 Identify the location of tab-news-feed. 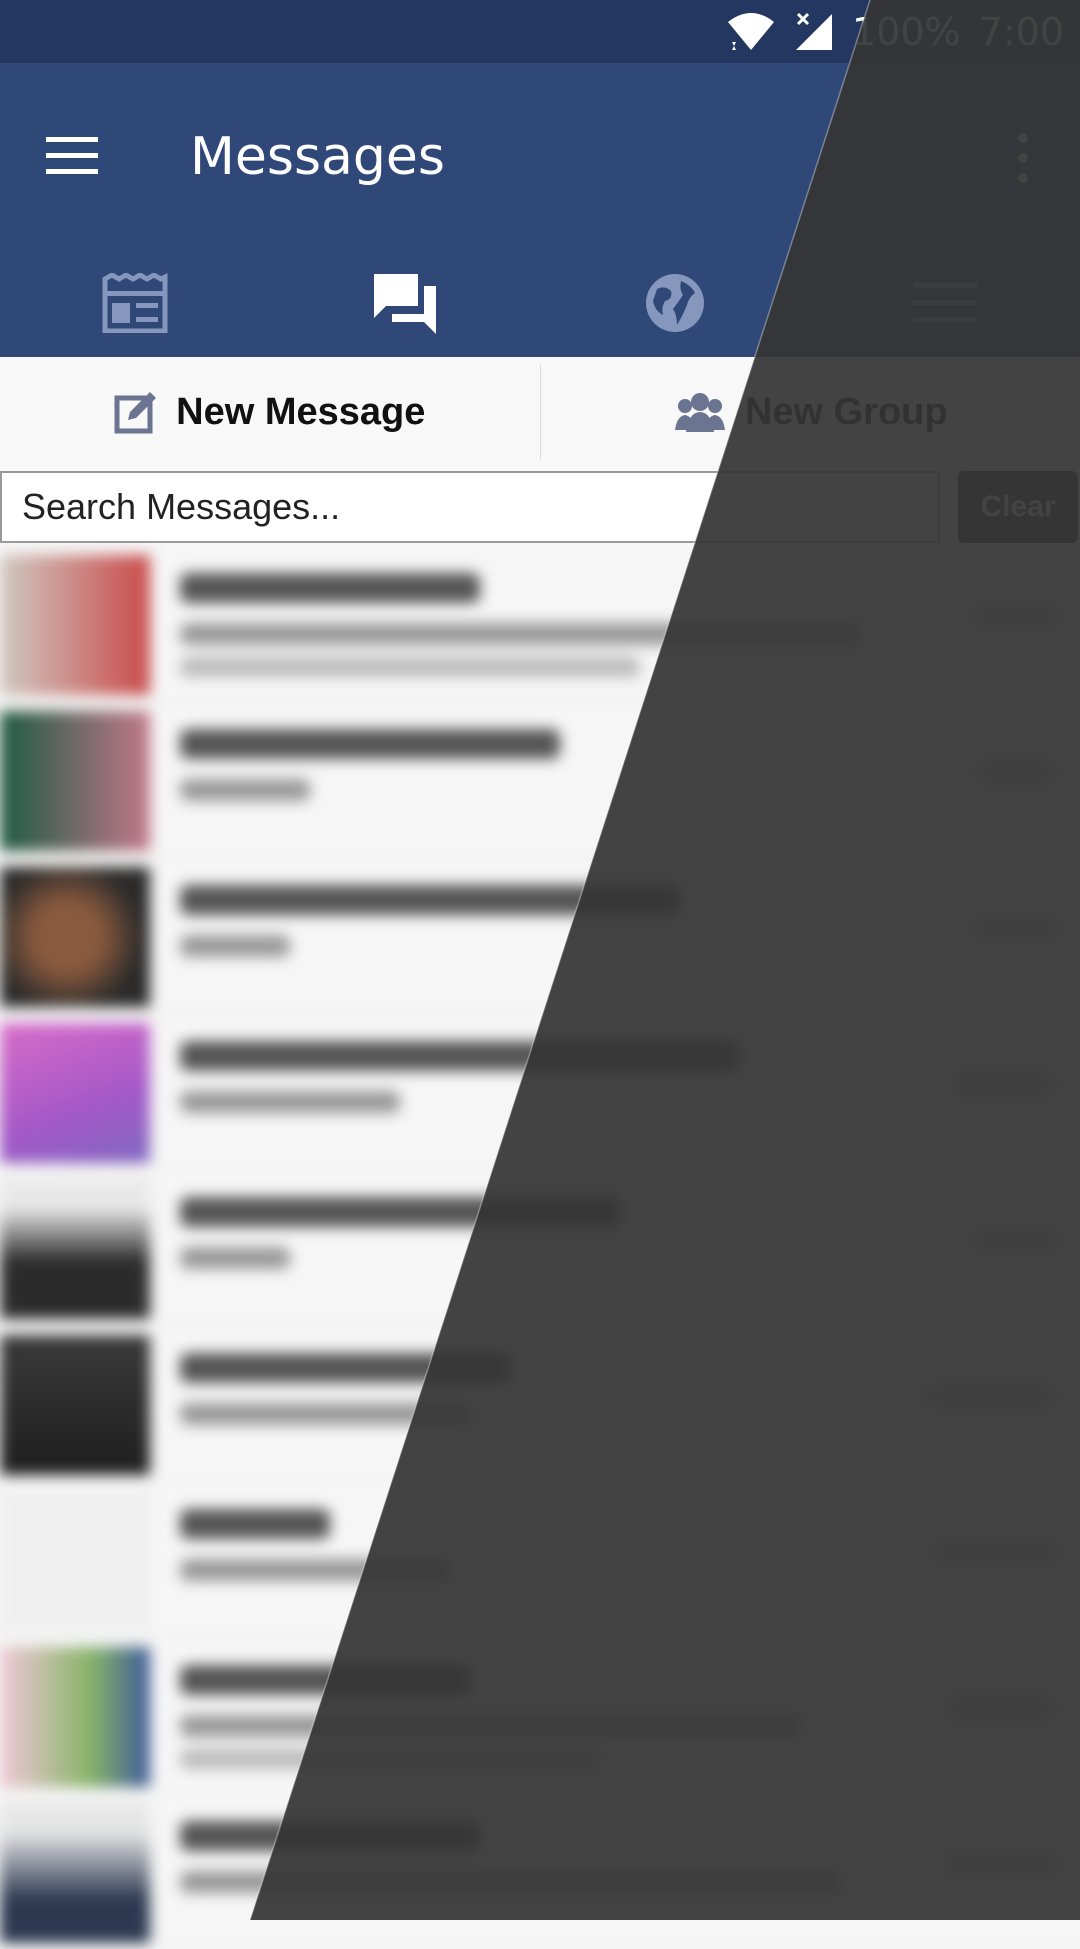
(135, 303).